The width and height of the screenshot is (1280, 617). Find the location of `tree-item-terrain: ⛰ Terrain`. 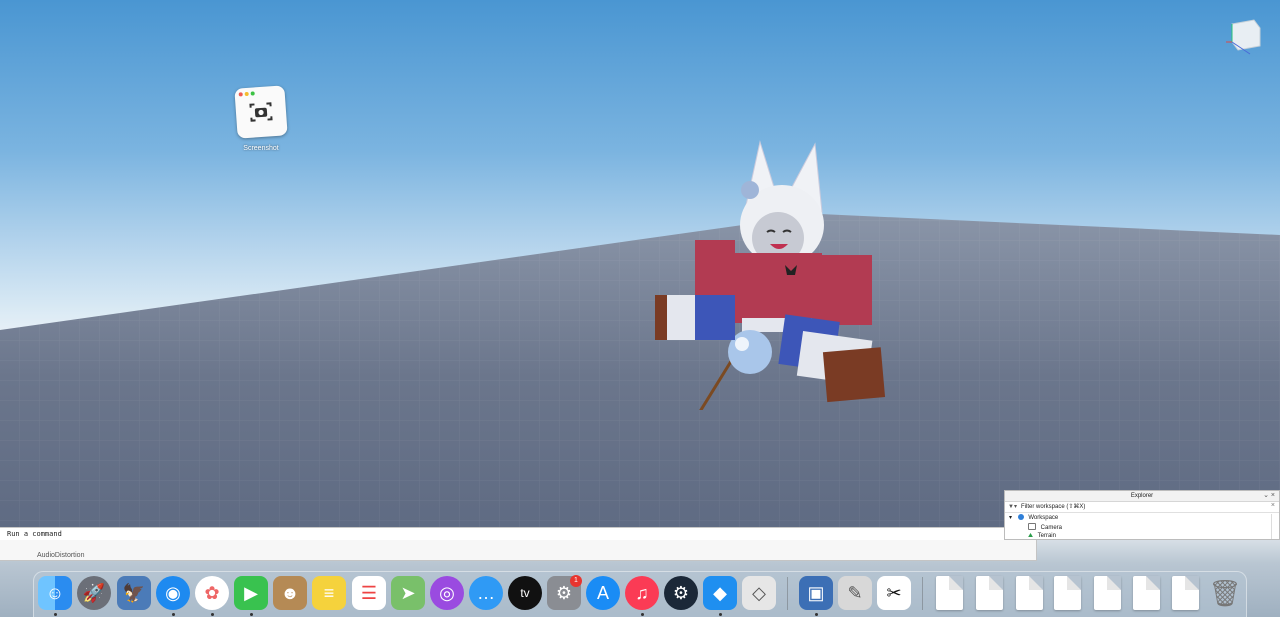

tree-item-terrain: ⛰ Terrain is located at coordinates (1042, 536).